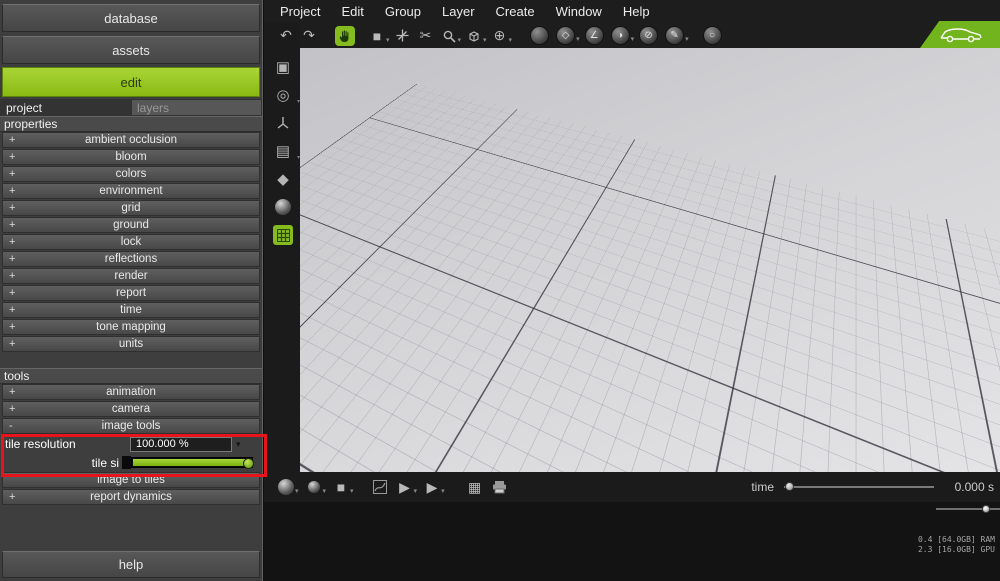 Image resolution: width=1000 pixels, height=581 pixels. Describe the element at coordinates (248, 463) in the screenshot. I see `tile-size-slider-knob` at that location.